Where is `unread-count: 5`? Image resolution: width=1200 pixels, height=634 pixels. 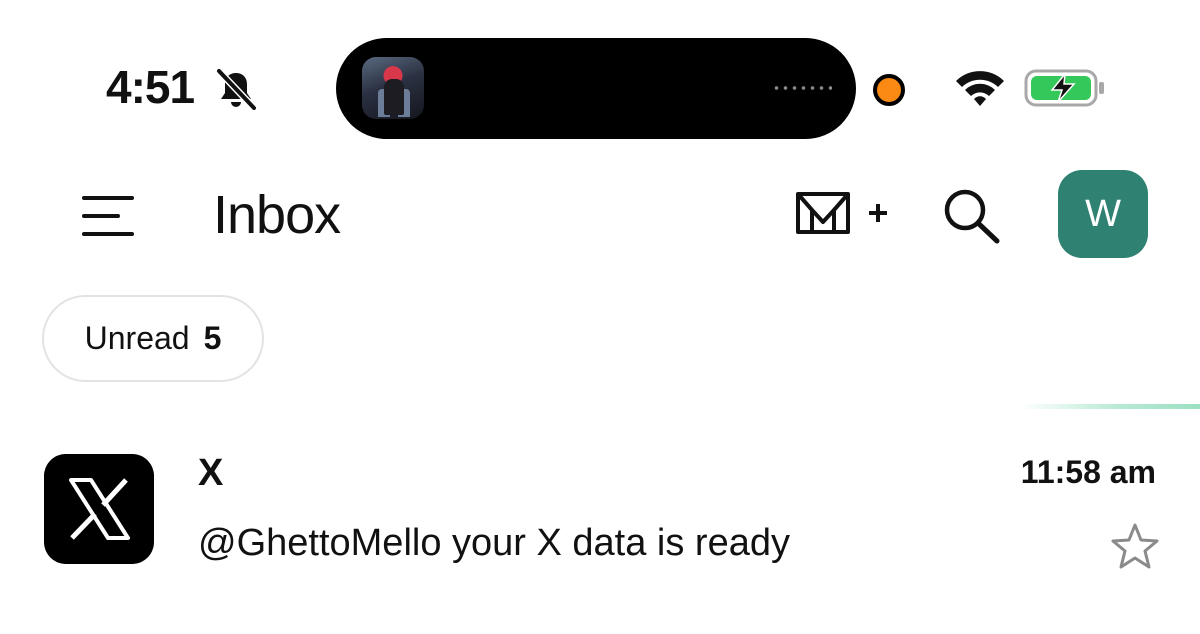
unread-count: 5 is located at coordinates (212, 338).